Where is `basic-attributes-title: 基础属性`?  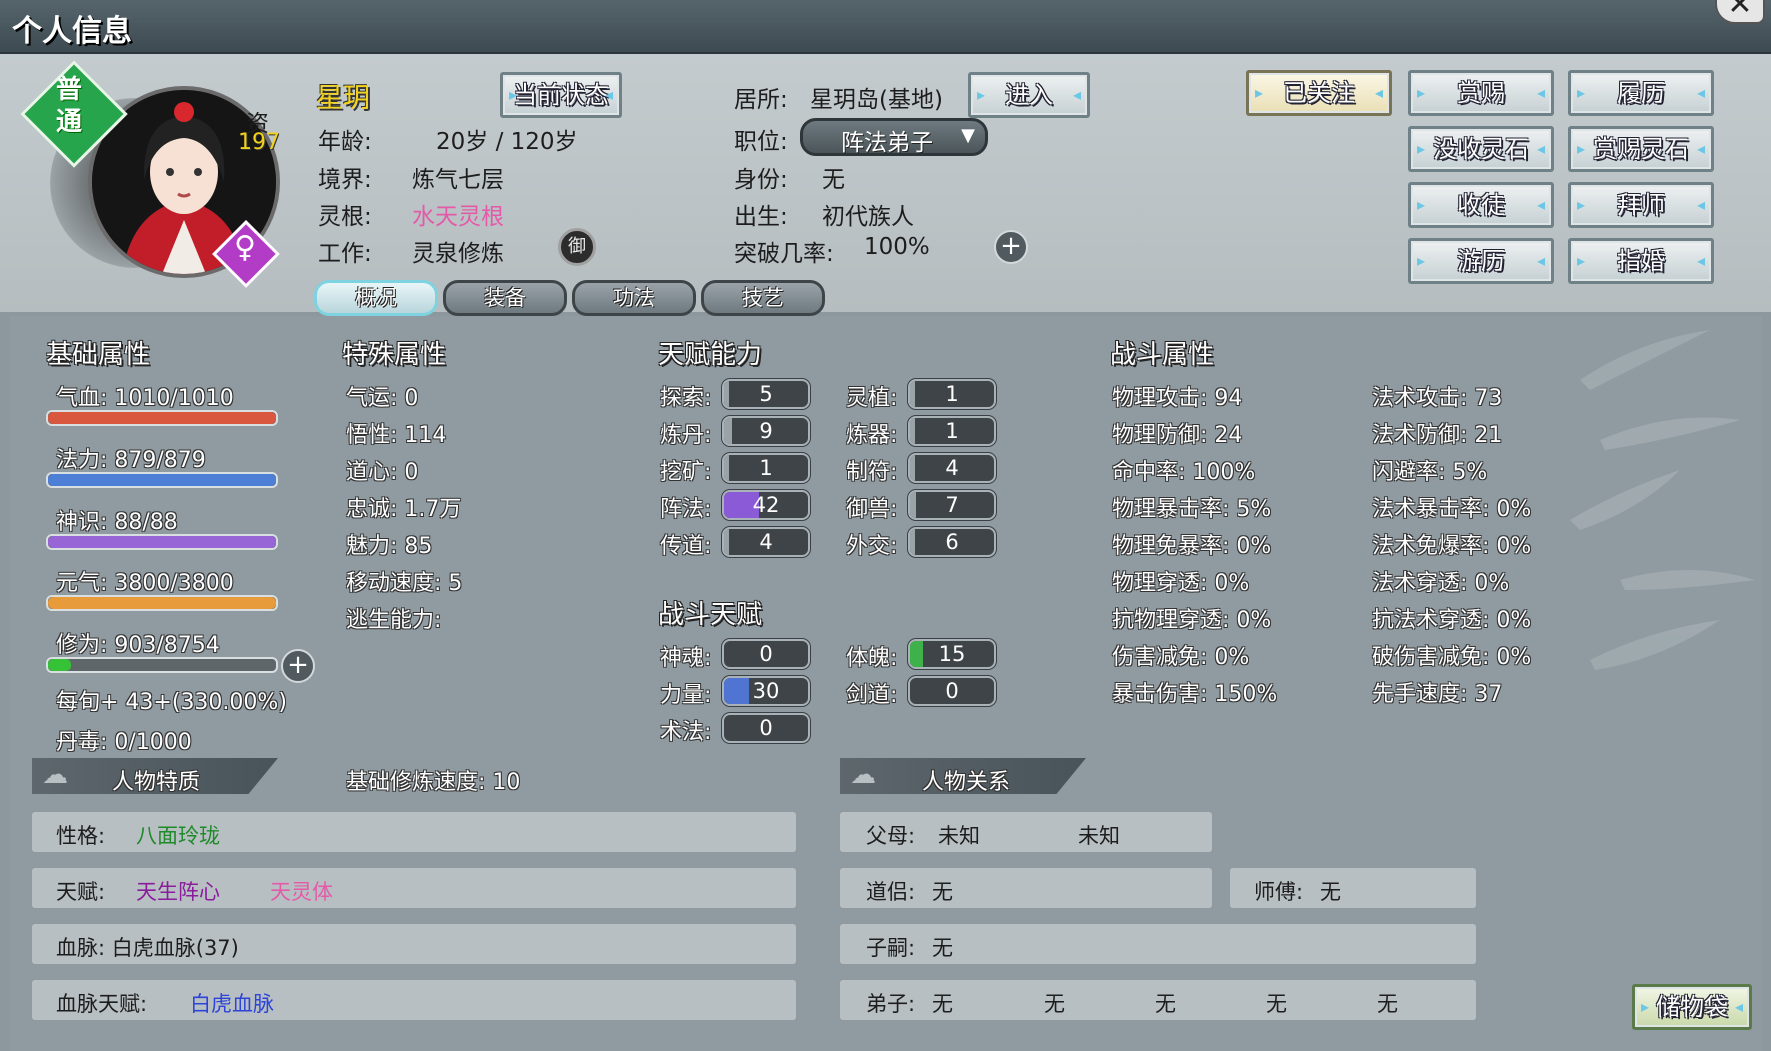
basic-attributes-title: 基础属性 is located at coordinates (98, 355).